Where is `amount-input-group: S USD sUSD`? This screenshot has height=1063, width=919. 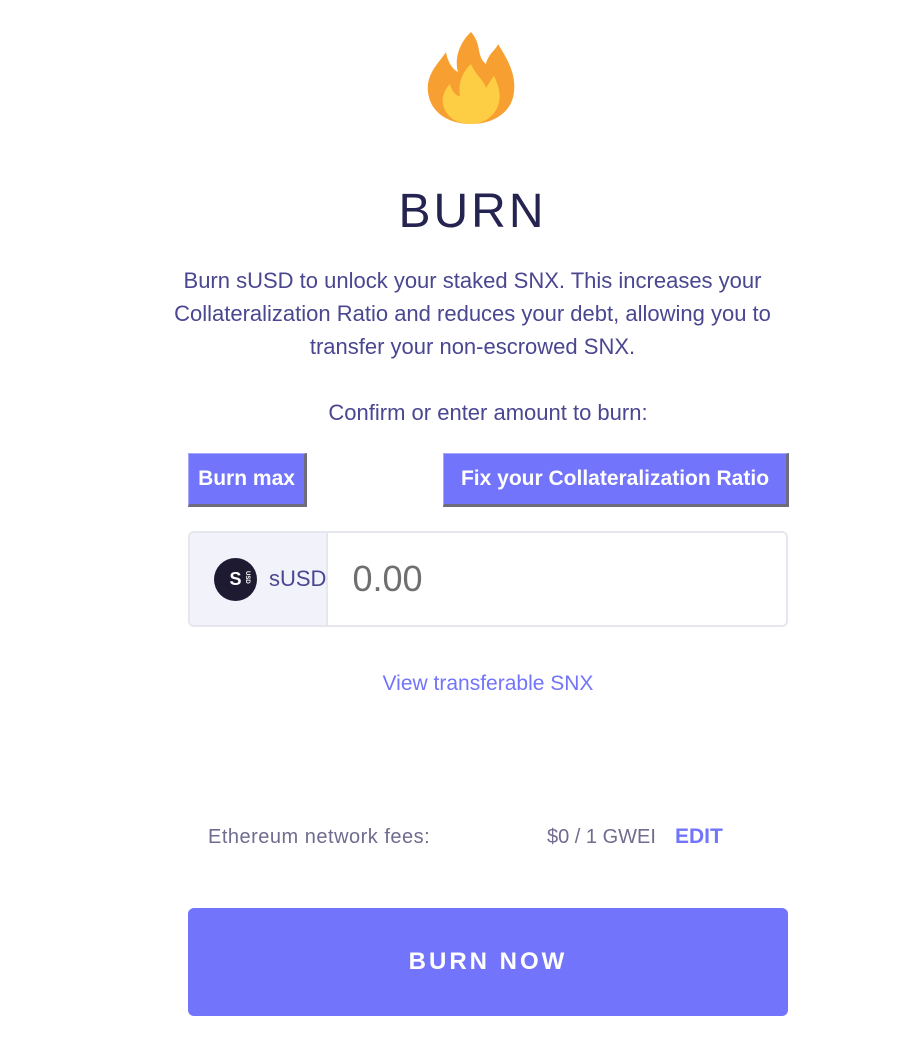
amount-input-group: S USD sUSD is located at coordinates (488, 579).